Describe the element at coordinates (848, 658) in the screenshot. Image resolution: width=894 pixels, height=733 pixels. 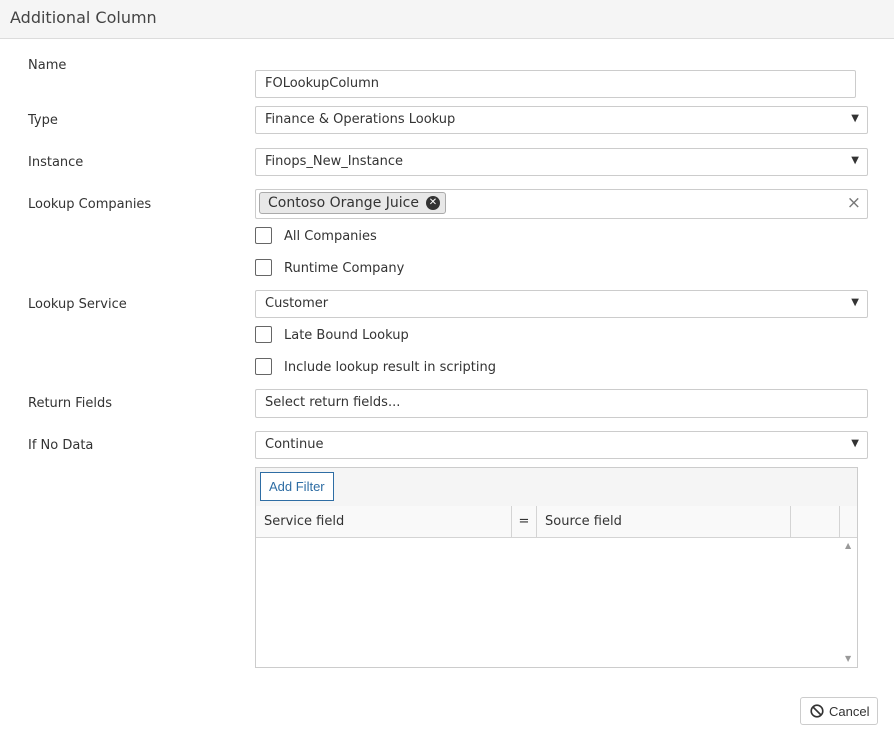
I see `scroll-down-icon: ▼` at that location.